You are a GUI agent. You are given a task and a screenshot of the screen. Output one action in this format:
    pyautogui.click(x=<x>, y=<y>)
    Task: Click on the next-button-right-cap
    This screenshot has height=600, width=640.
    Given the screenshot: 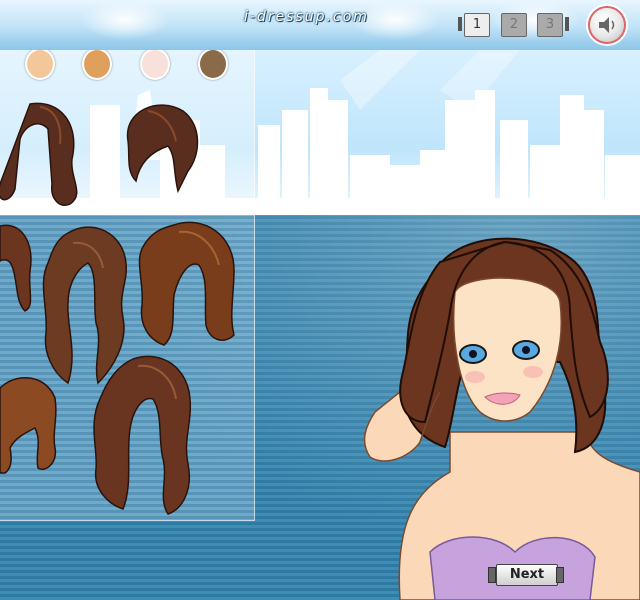 What is the action you would take?
    pyautogui.click(x=560, y=575)
    